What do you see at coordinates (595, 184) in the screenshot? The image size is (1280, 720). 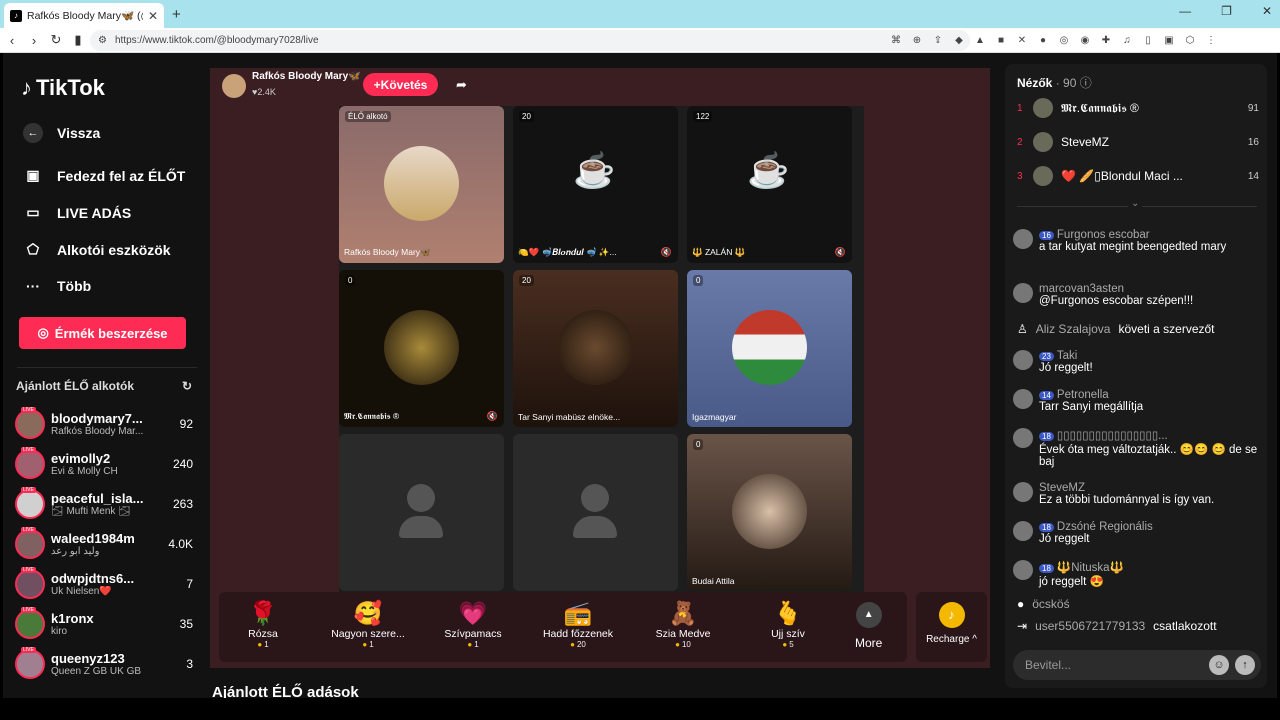 I see `guest-tile: ☕ 20 🍋❤️ 🤿𝑩𝒍𝒐𝒏𝒅𝒖𝒍 🤿 ✨... 🔇` at bounding box center [595, 184].